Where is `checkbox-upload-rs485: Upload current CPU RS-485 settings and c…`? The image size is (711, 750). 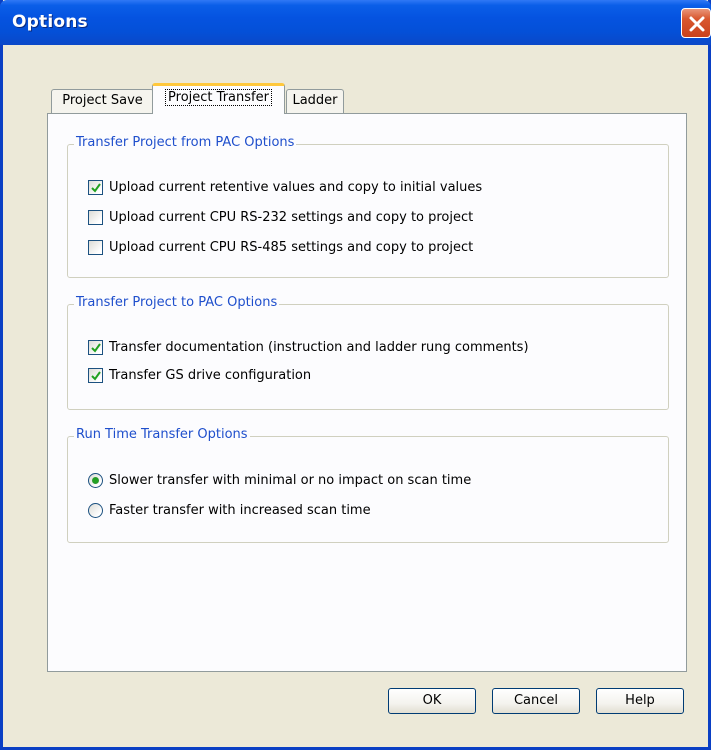 checkbox-upload-rs485: Upload current CPU RS-485 settings and c… is located at coordinates (280, 247).